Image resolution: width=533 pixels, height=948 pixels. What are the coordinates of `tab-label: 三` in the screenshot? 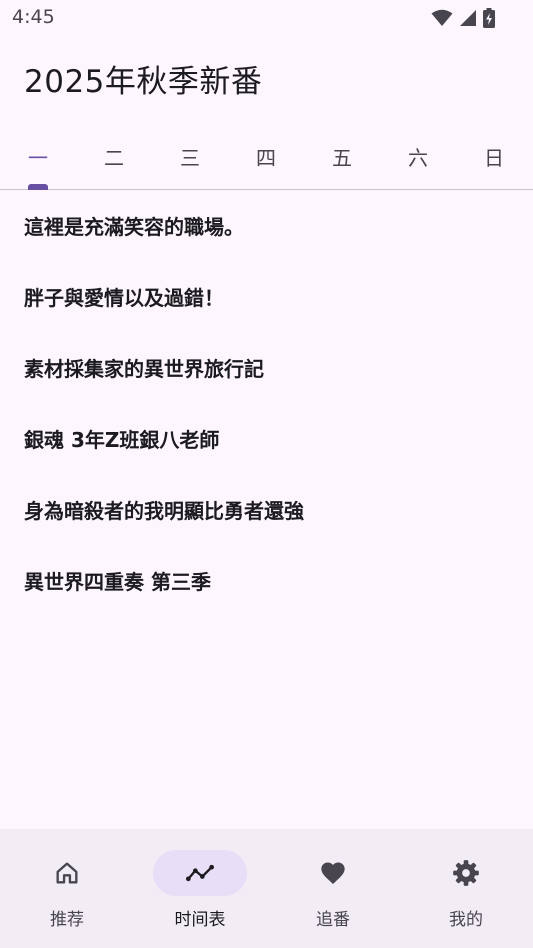 It's located at (190, 157).